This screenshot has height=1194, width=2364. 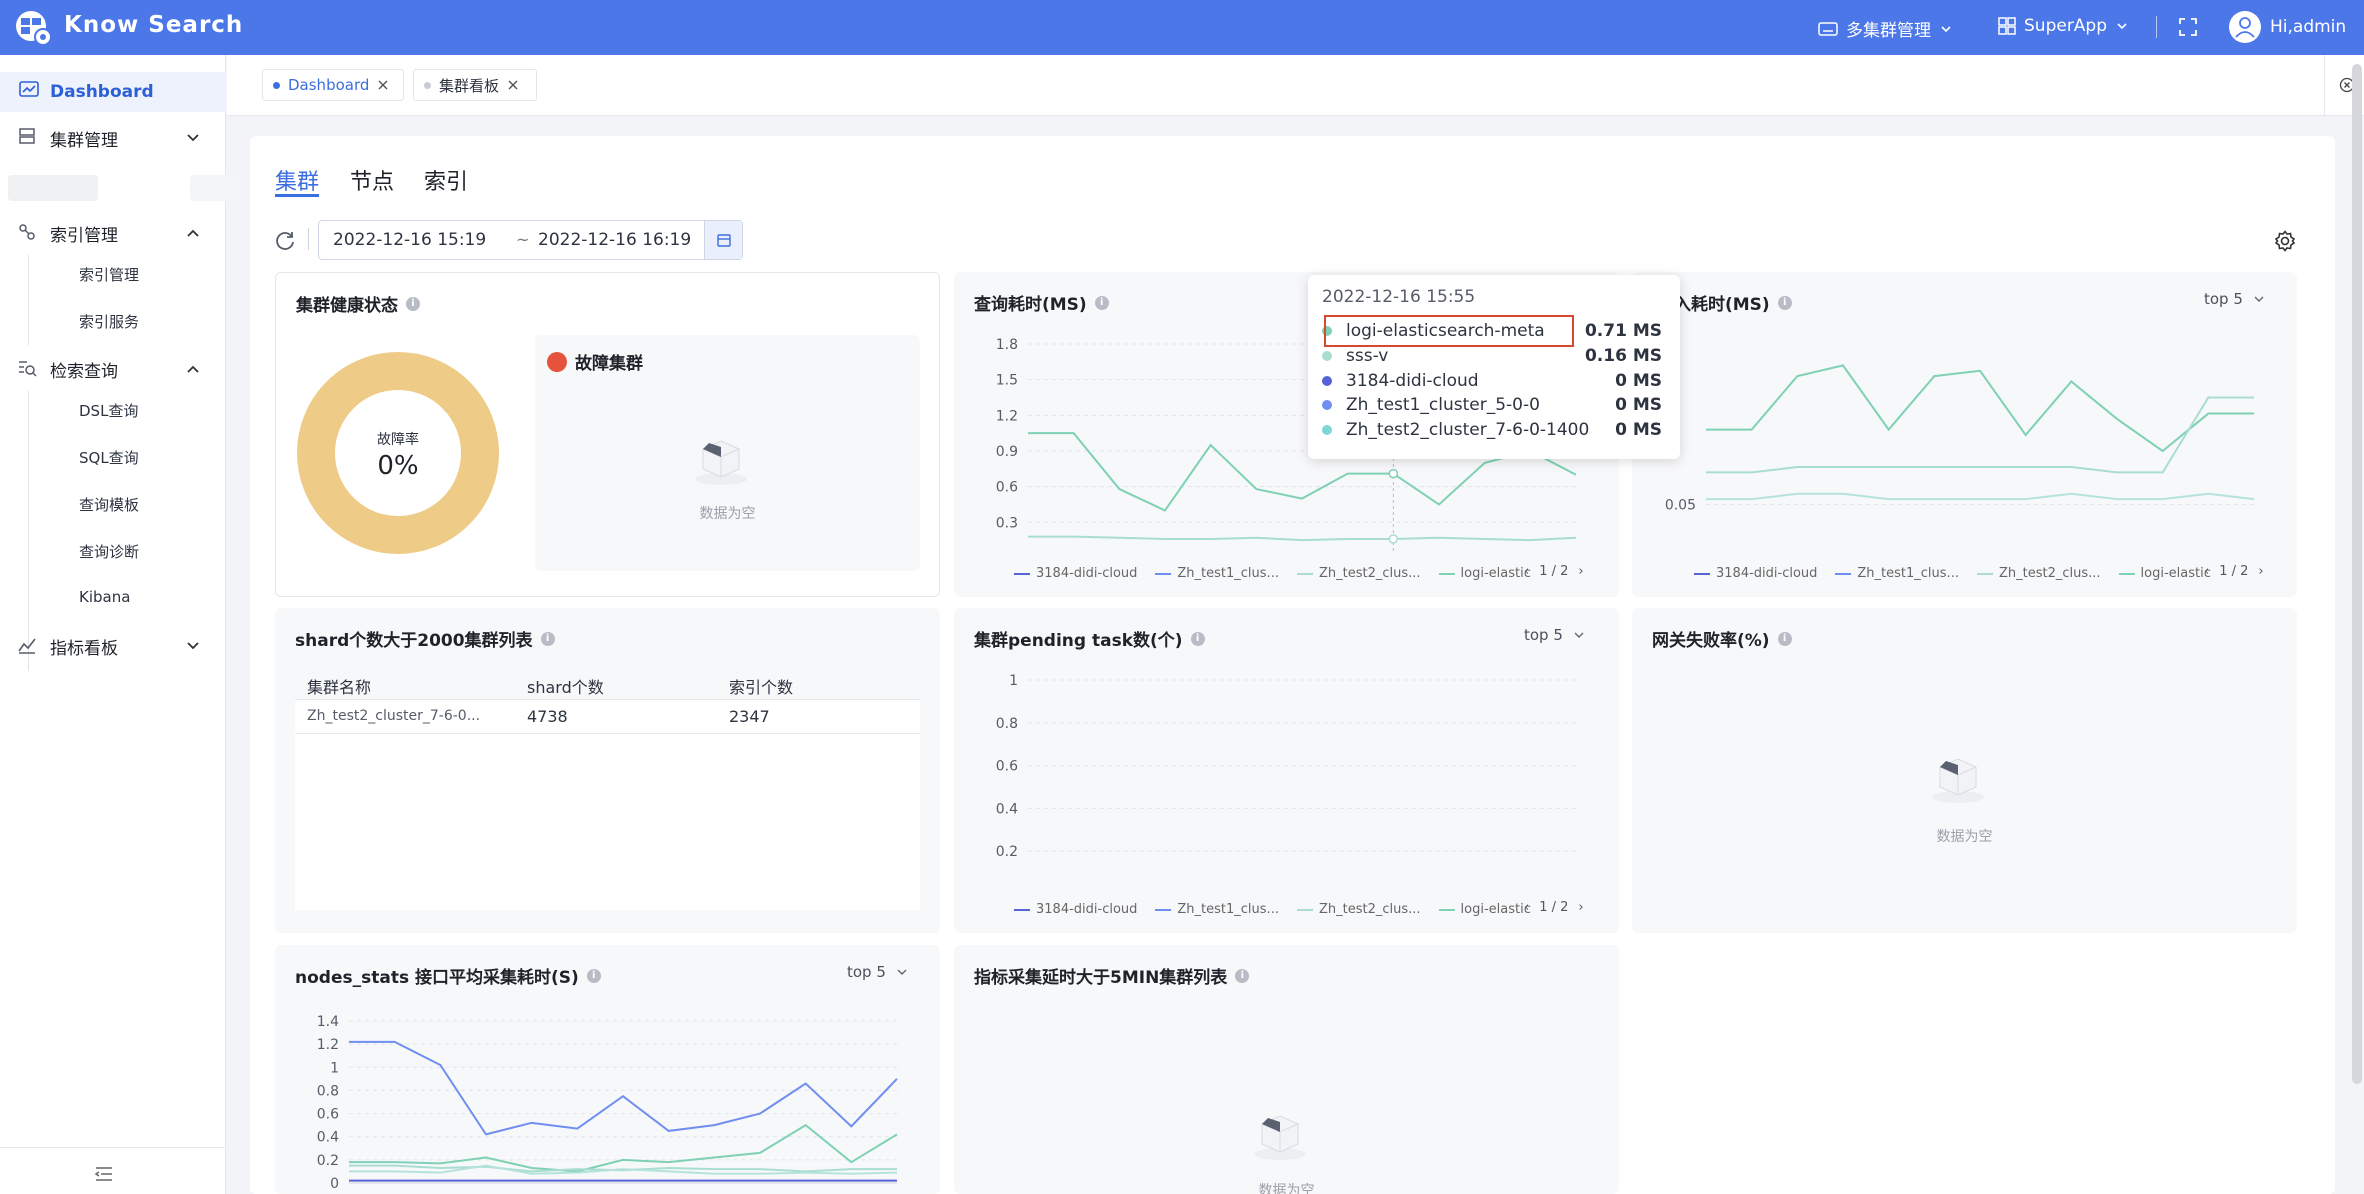 What do you see at coordinates (1623, 356) in the screenshot?
I see `tooltip-series-value: 0.16 MS` at bounding box center [1623, 356].